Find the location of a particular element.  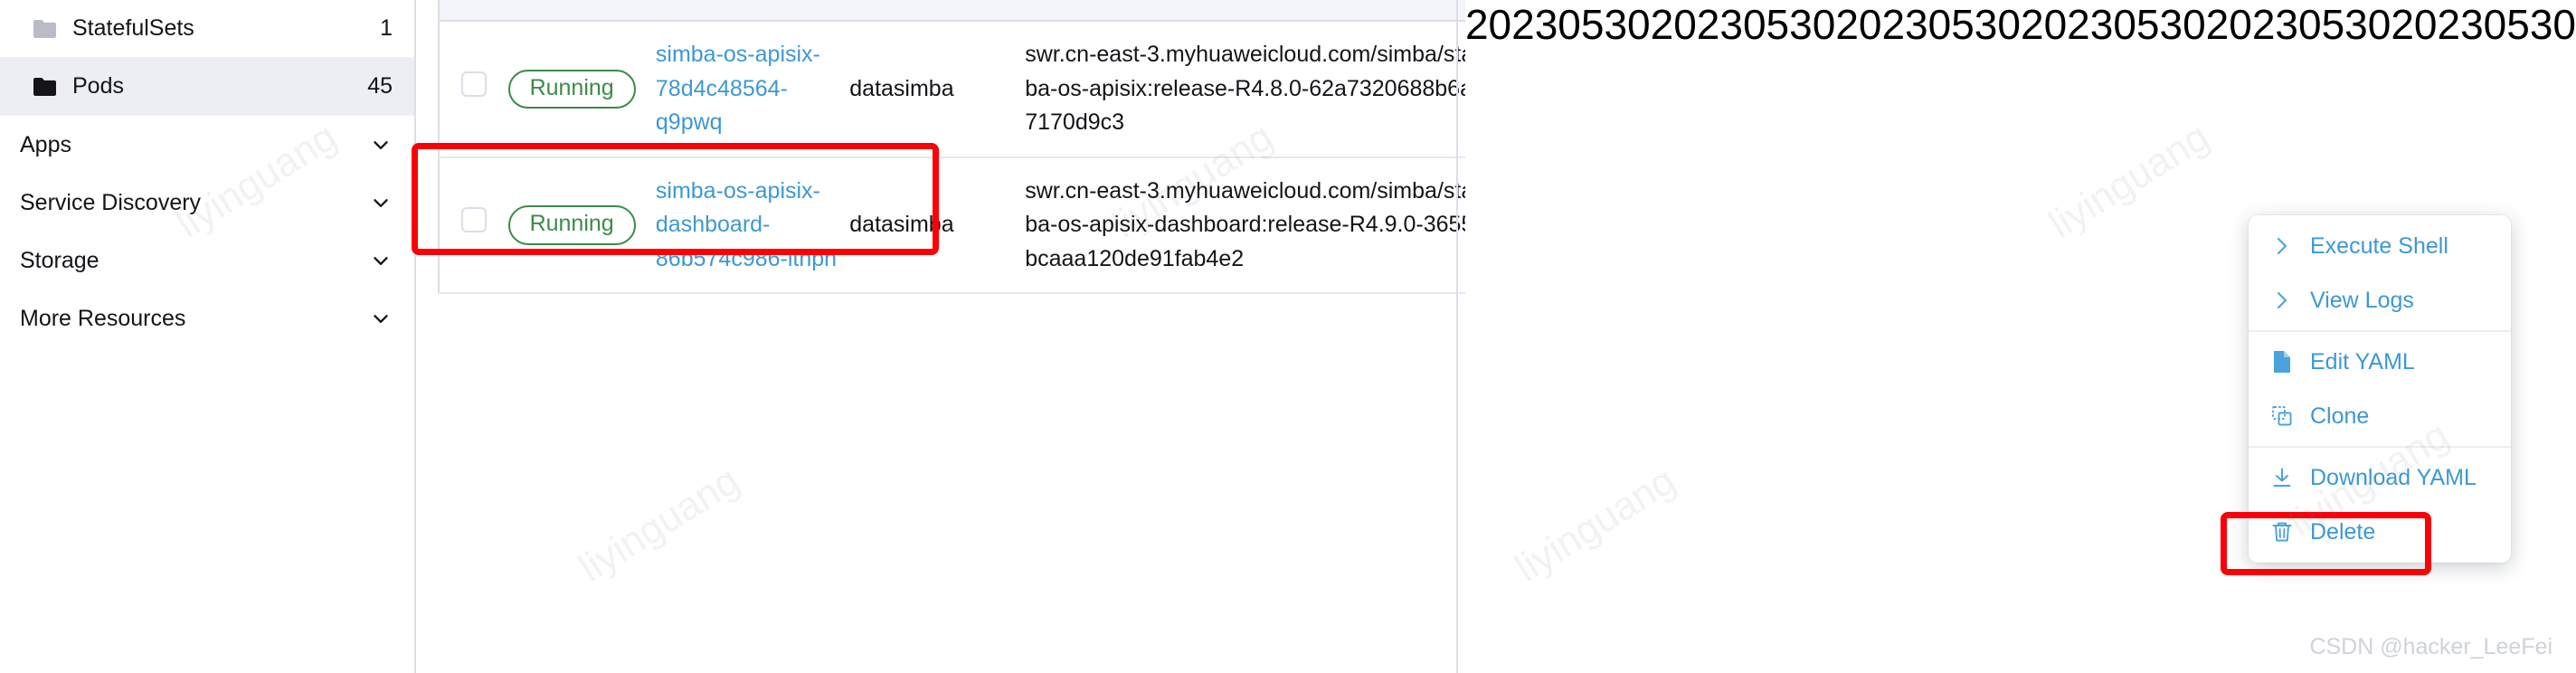

sidebar-group-label: Service Discovery is located at coordinates (111, 202).